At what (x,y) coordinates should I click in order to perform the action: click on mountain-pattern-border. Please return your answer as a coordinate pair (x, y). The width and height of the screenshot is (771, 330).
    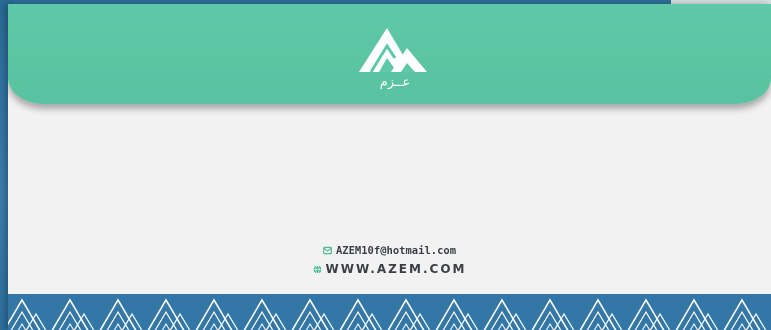
    Looking at the image, I should click on (389, 312).